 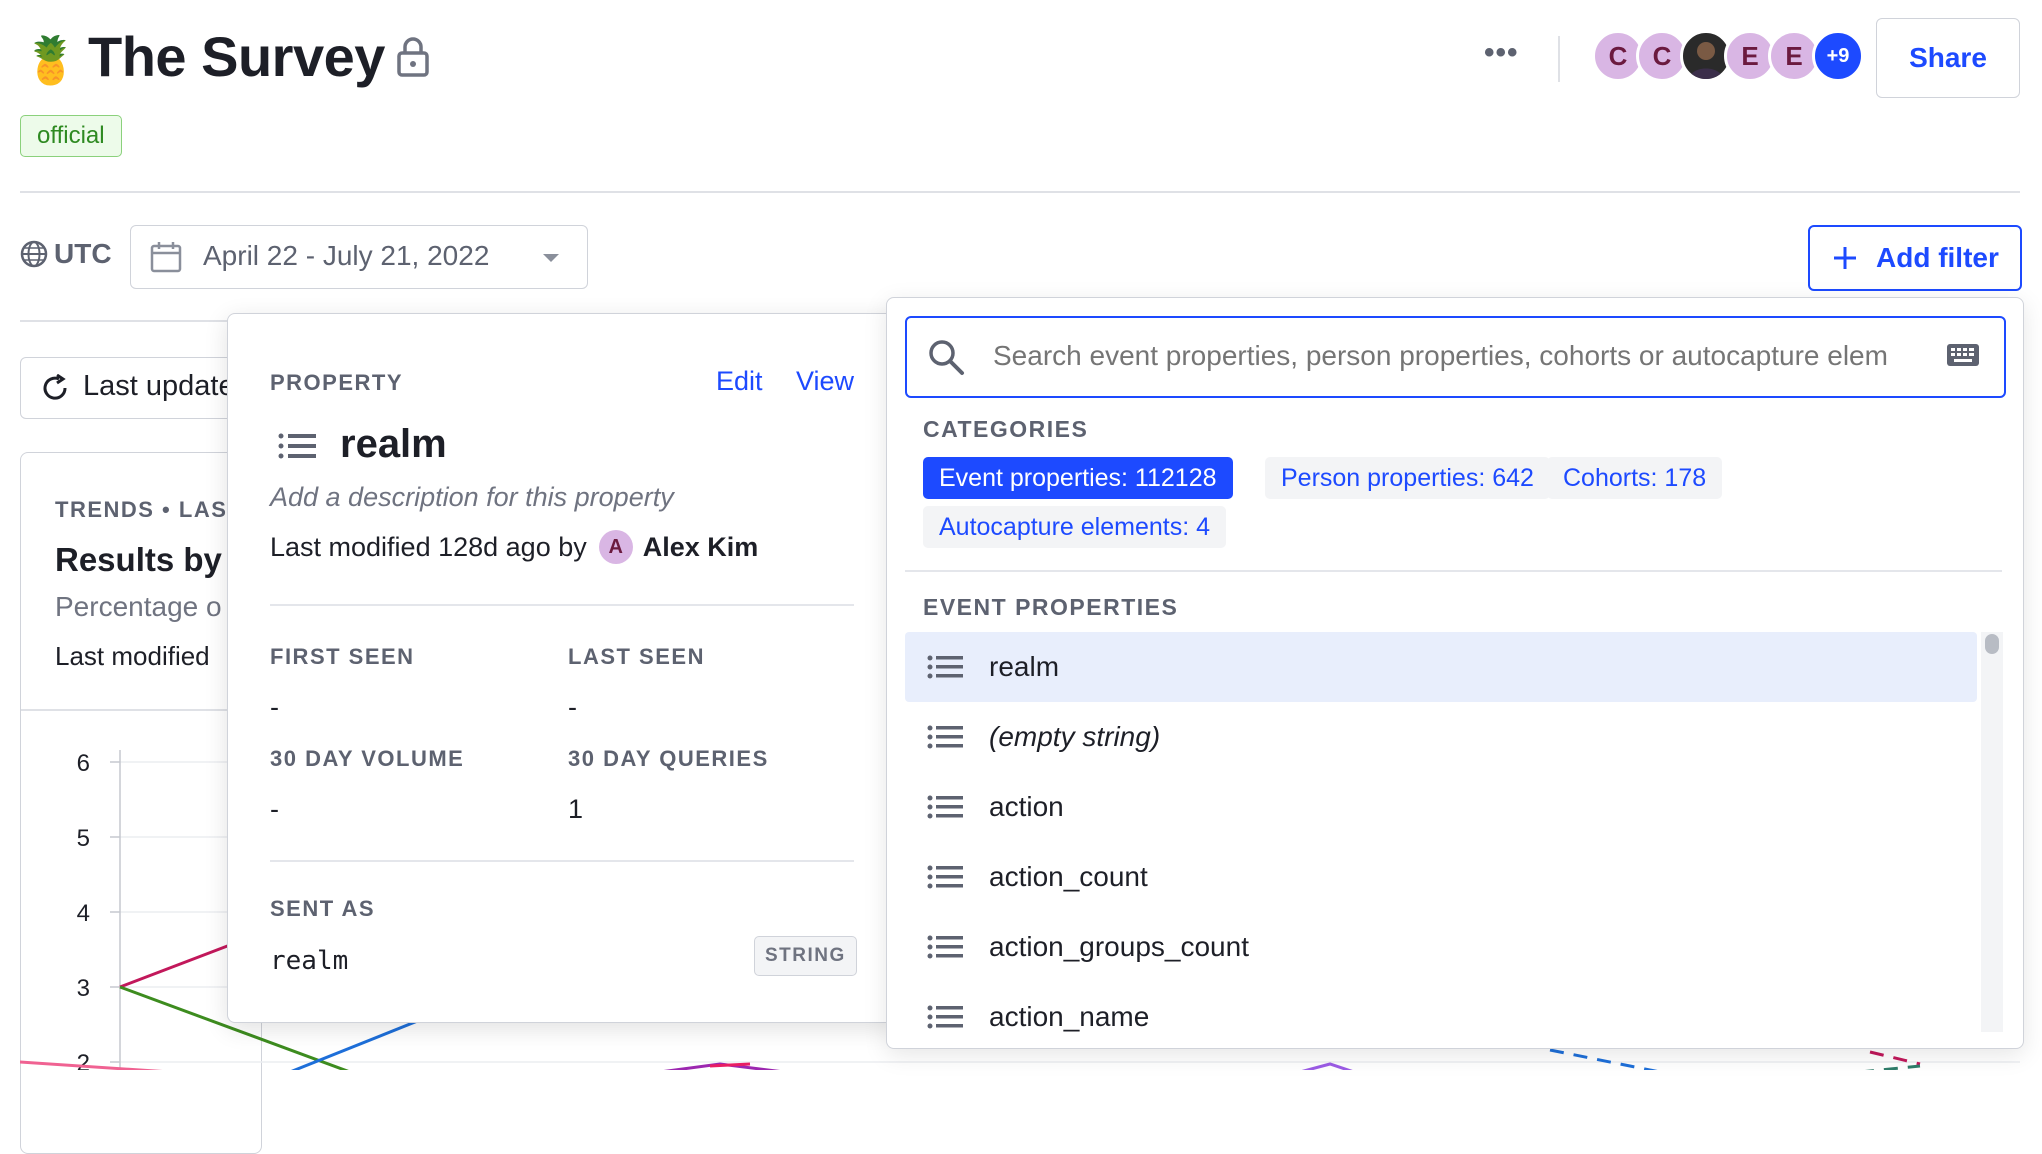 I want to click on list-item: realm, so click(x=1441, y=667).